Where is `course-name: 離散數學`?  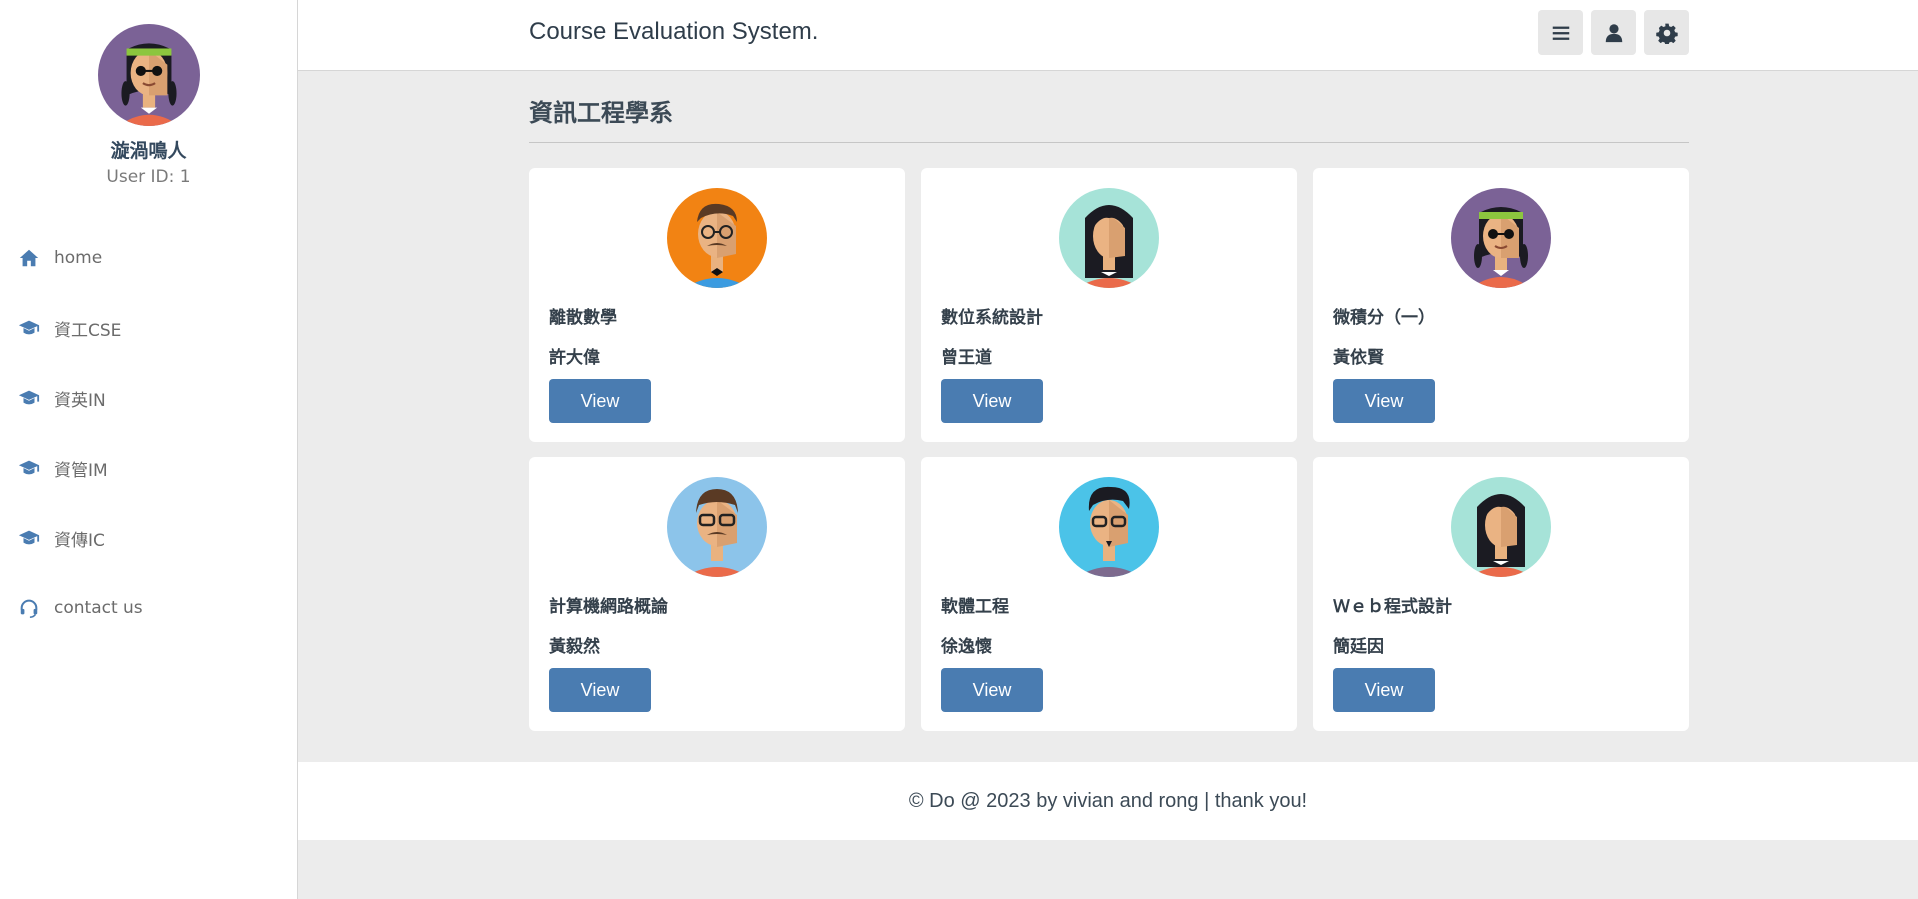 course-name: 離散數學 is located at coordinates (583, 318).